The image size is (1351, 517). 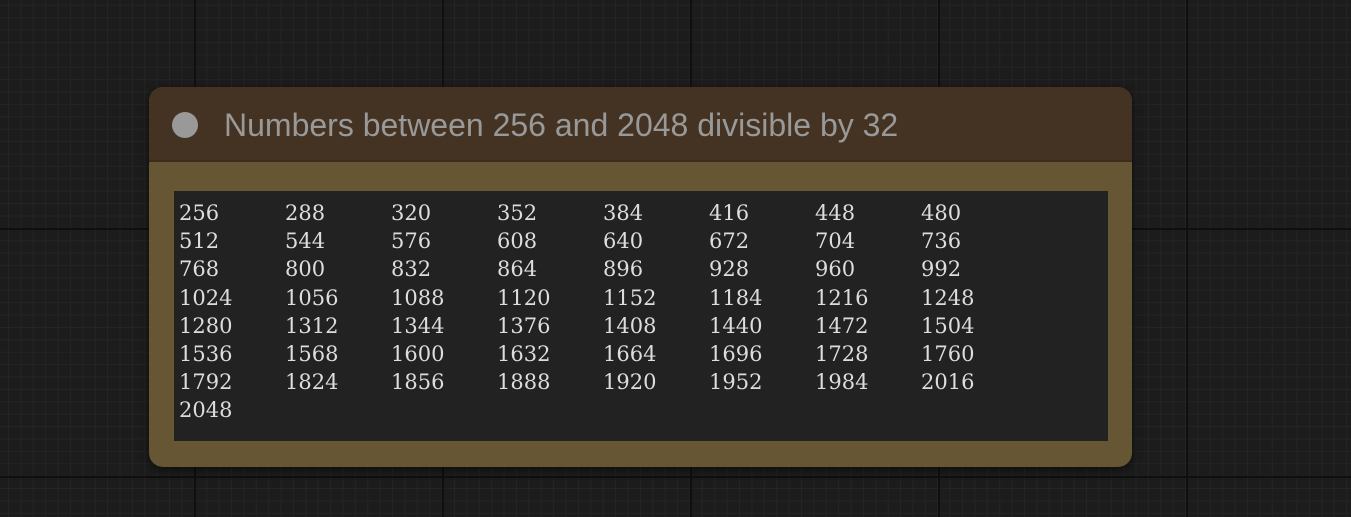 What do you see at coordinates (630, 297) in the screenshot?
I see `output-number: 1152` at bounding box center [630, 297].